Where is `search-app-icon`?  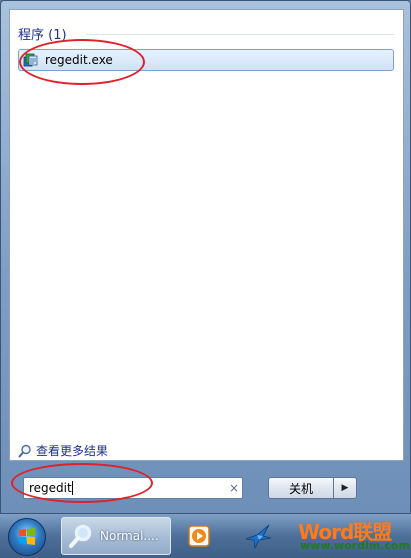 search-app-icon is located at coordinates (81, 536).